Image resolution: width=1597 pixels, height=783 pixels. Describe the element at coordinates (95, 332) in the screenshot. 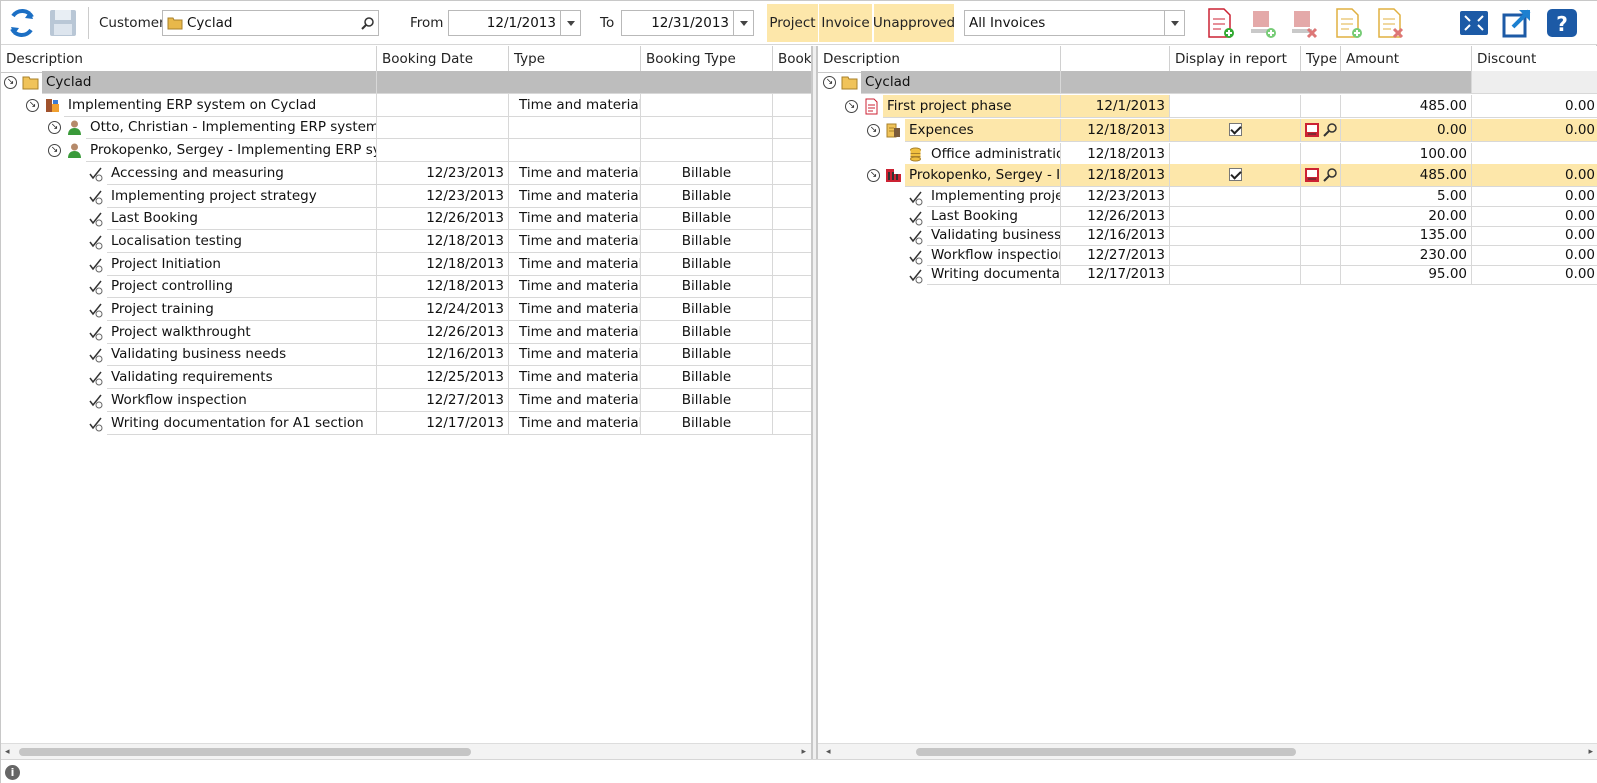

I see `task-icon` at that location.